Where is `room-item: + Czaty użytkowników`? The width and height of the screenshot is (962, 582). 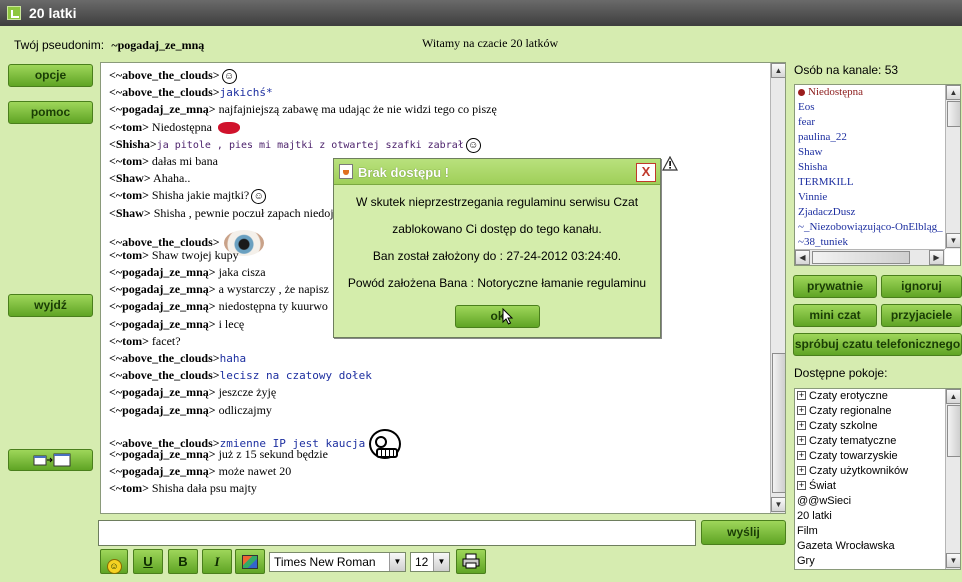
room-item: + Czaty użytkowników is located at coordinates (877, 471).